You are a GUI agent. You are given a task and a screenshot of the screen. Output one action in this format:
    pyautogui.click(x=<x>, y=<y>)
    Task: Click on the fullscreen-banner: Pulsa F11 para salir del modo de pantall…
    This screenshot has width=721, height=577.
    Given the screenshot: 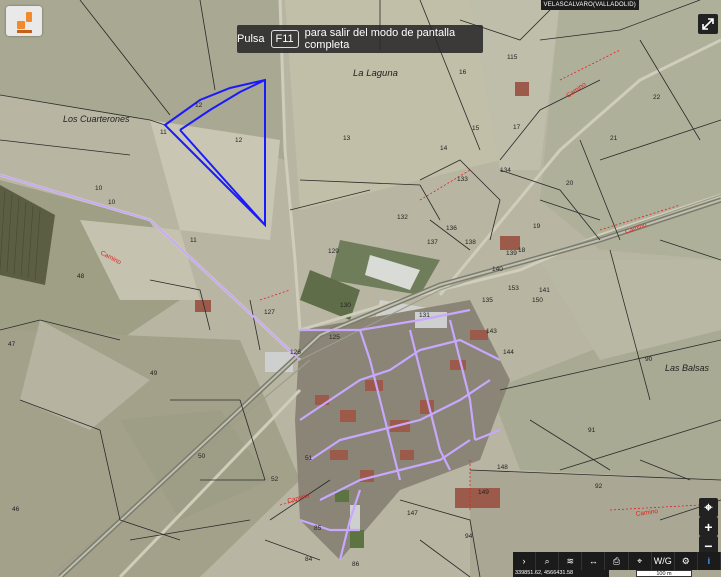 What is the action you would take?
    pyautogui.click(x=360, y=39)
    